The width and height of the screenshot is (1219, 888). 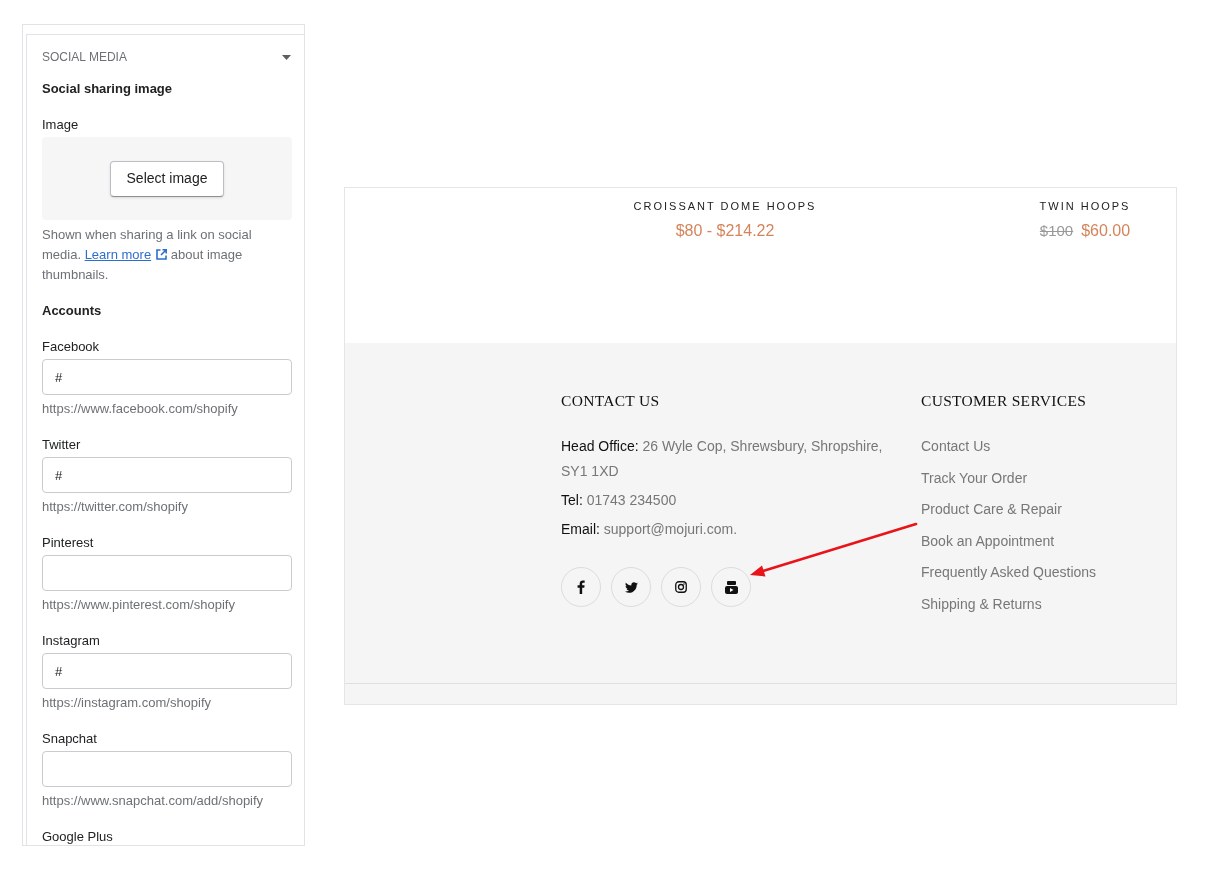 I want to click on field-label: Image, so click(x=61, y=125).